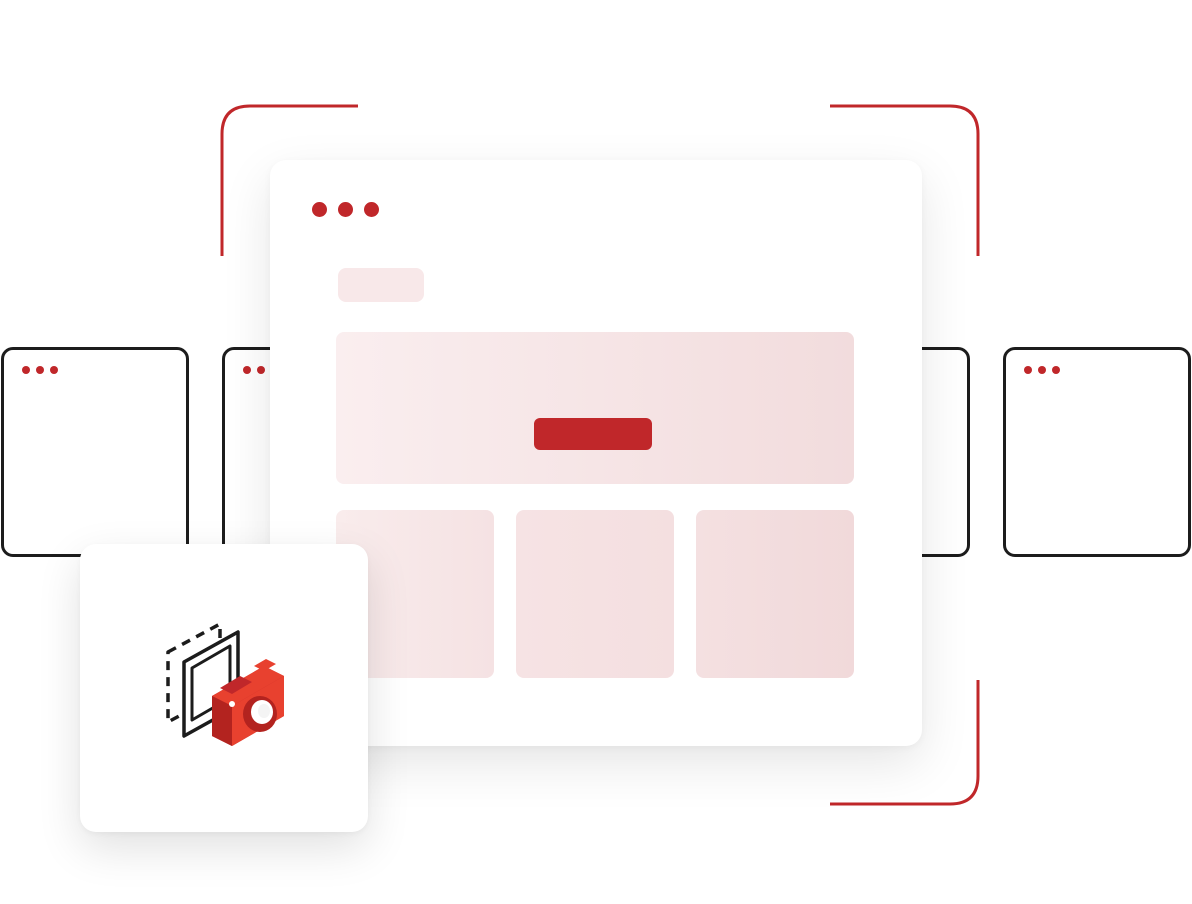 This screenshot has width=1192, height=904. I want to click on window-controls, so click(345, 209).